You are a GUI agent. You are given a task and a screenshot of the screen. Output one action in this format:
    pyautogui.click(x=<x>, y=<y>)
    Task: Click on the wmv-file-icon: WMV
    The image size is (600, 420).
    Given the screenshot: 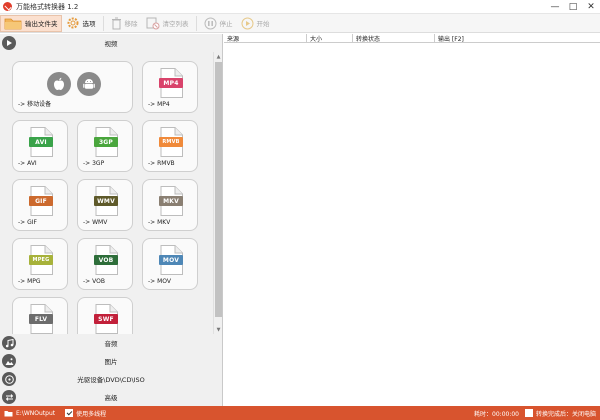 What is the action you would take?
    pyautogui.click(x=106, y=201)
    